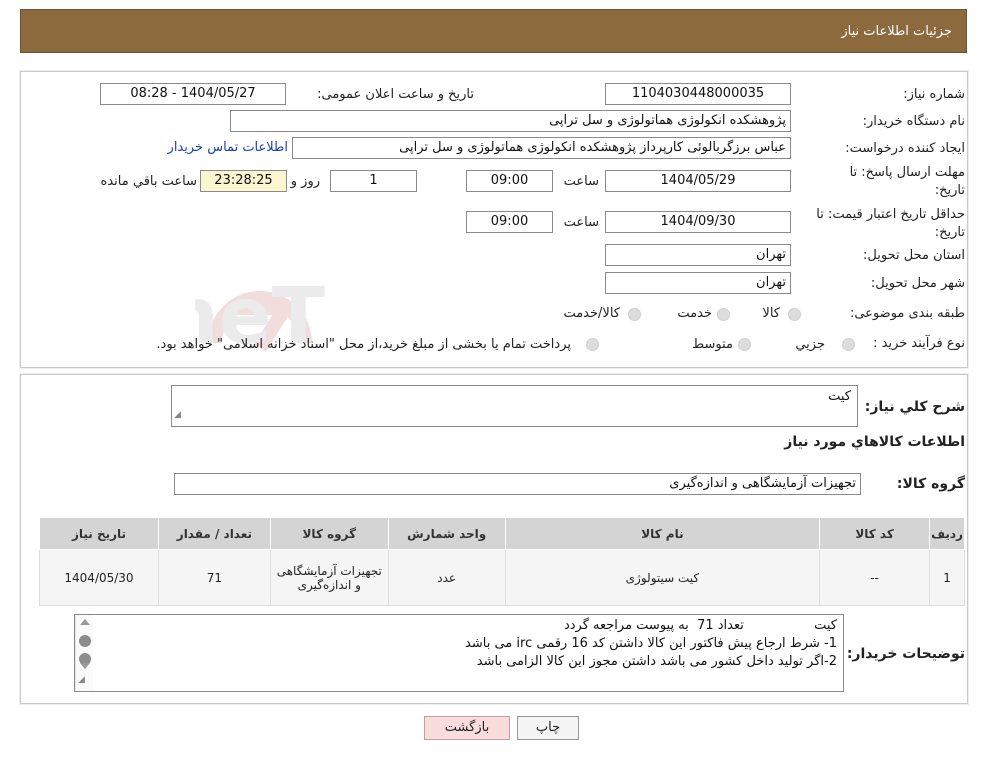  I want to click on radio-goods-service-label: کالا/خدمت, so click(591, 313).